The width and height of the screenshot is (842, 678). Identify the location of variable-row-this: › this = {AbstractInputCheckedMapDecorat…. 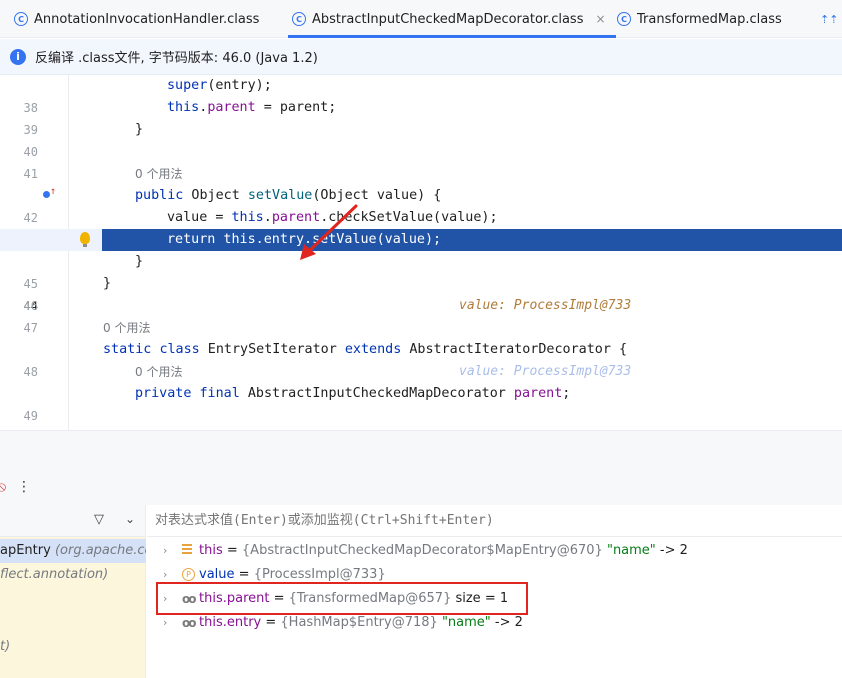
(494, 551).